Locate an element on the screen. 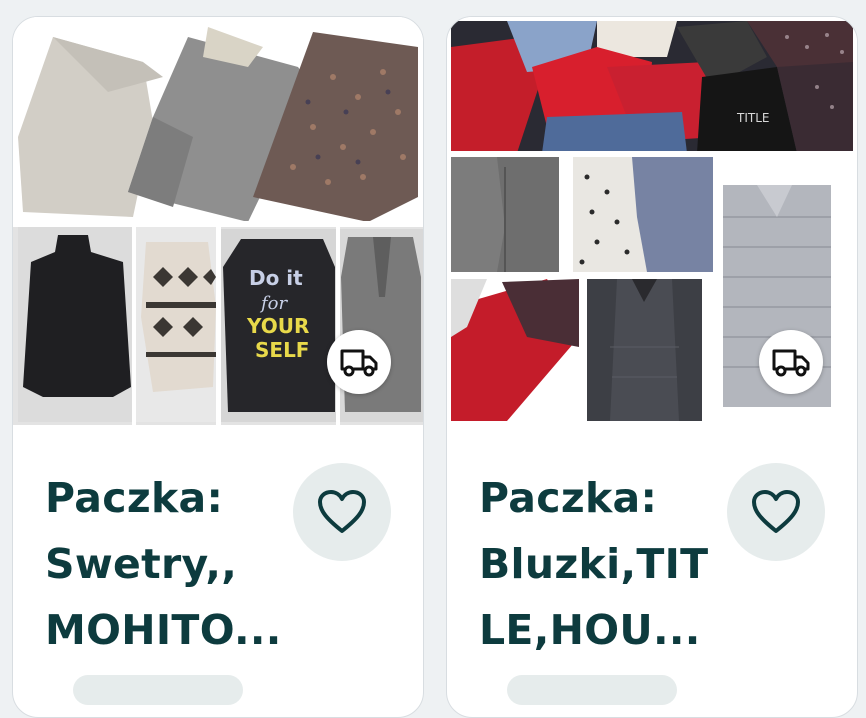 The height and width of the screenshot is (718, 866). listing-title-line: Swetry,, is located at coordinates (141, 564).